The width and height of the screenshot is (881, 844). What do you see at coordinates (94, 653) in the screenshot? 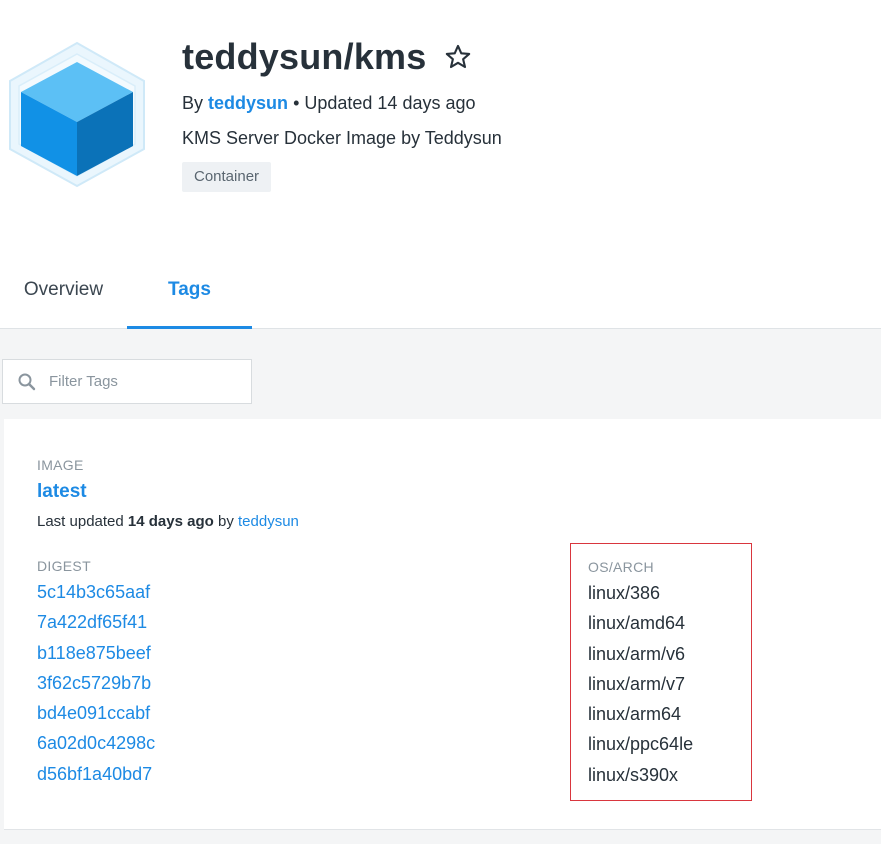
I see `digest-link: b118e875beef` at bounding box center [94, 653].